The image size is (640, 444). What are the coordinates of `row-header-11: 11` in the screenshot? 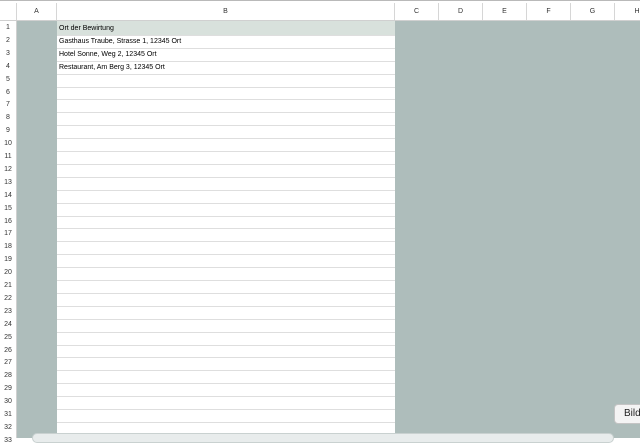 It's located at (8, 156).